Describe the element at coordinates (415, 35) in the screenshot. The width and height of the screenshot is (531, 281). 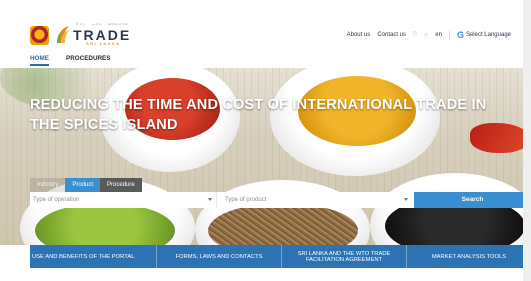
I see `lang-sinhala-link: සි` at that location.